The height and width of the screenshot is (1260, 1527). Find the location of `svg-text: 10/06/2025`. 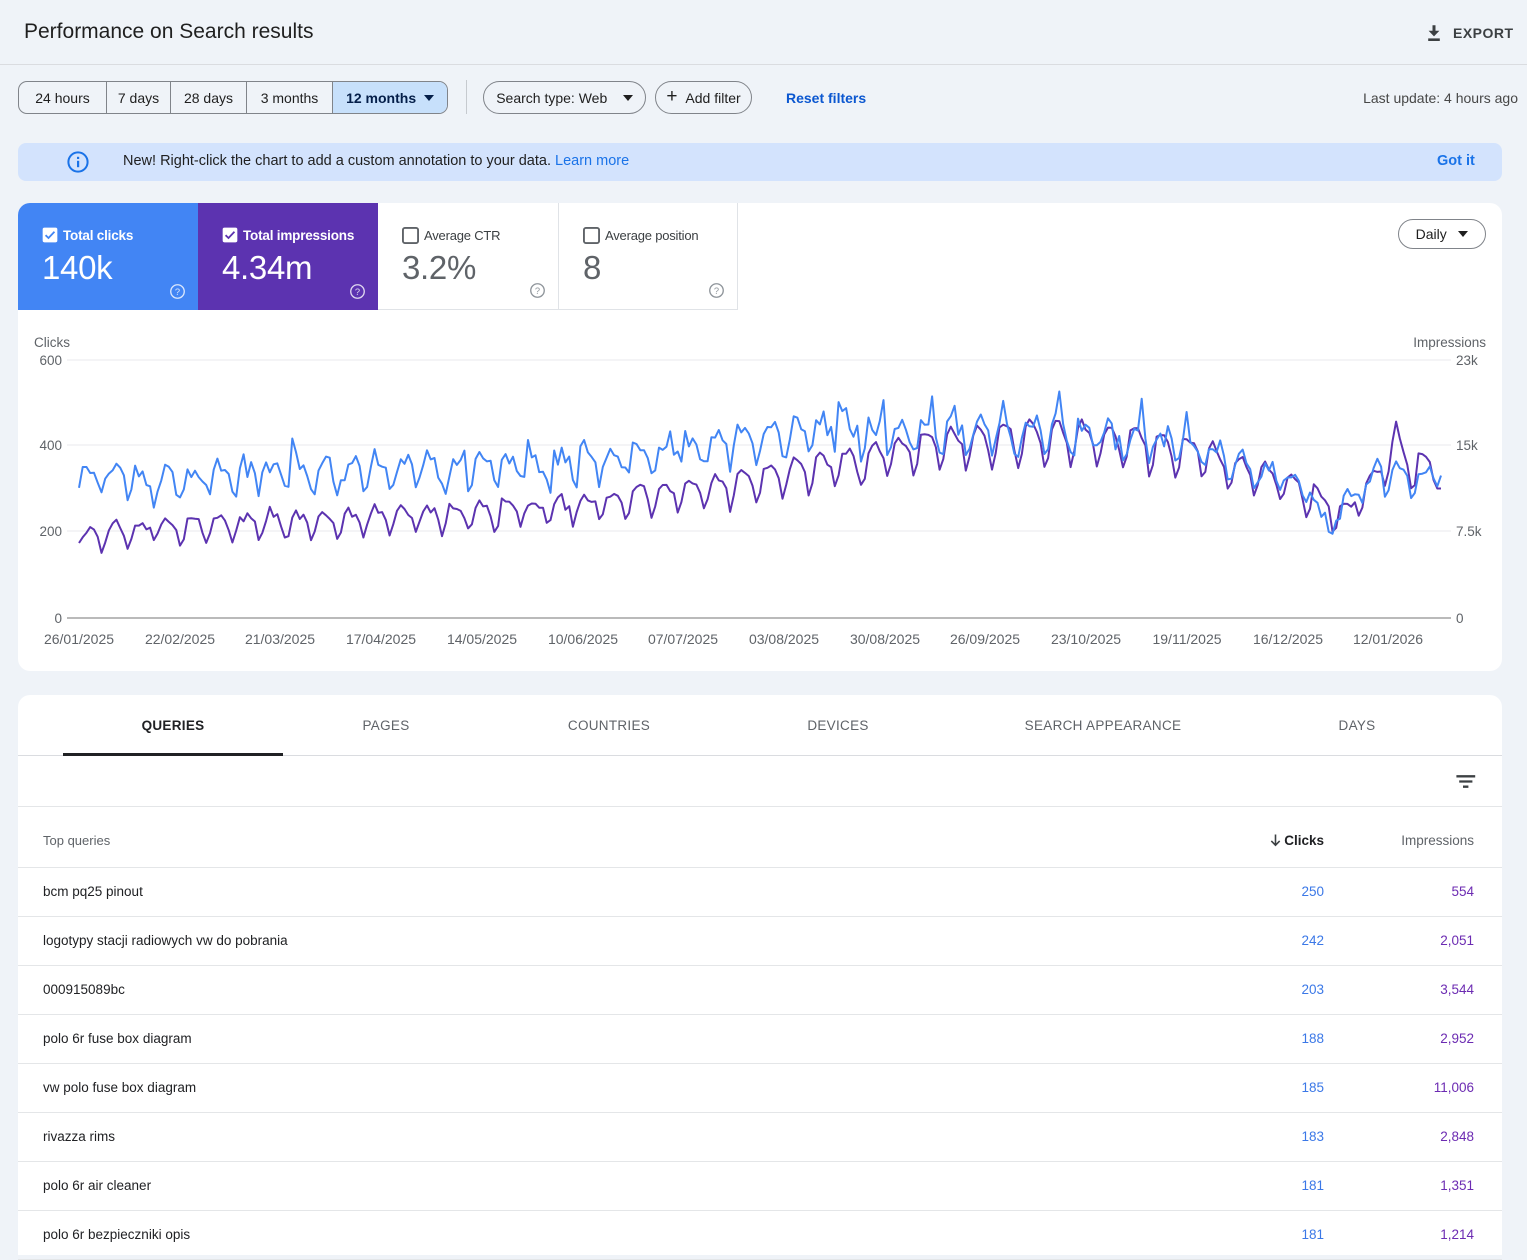

svg-text: 10/06/2025 is located at coordinates (583, 639).